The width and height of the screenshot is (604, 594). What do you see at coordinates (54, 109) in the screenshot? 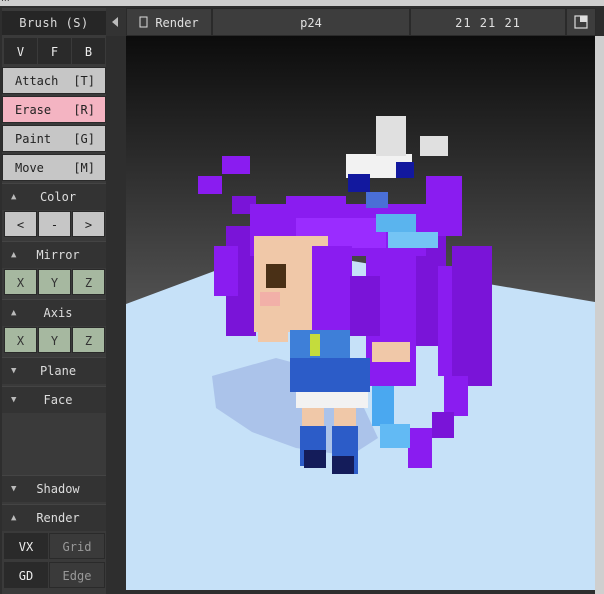
I see `erase-tool-button: Erase [R]` at bounding box center [54, 109].